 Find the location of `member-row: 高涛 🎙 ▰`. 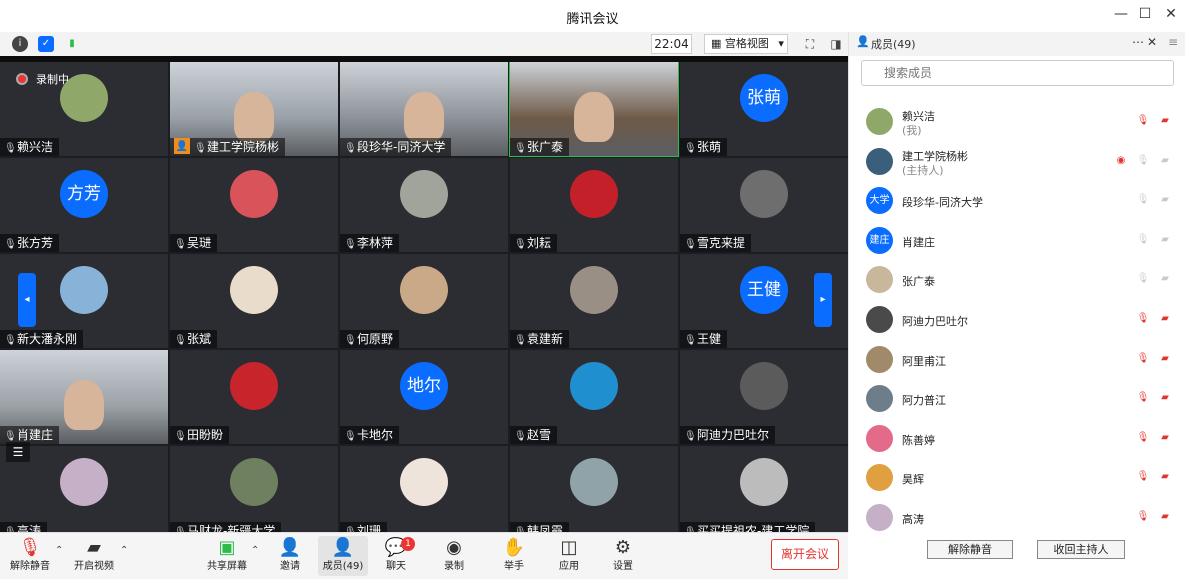

member-row: 高涛 🎙 ▰ is located at coordinates (1017, 517).